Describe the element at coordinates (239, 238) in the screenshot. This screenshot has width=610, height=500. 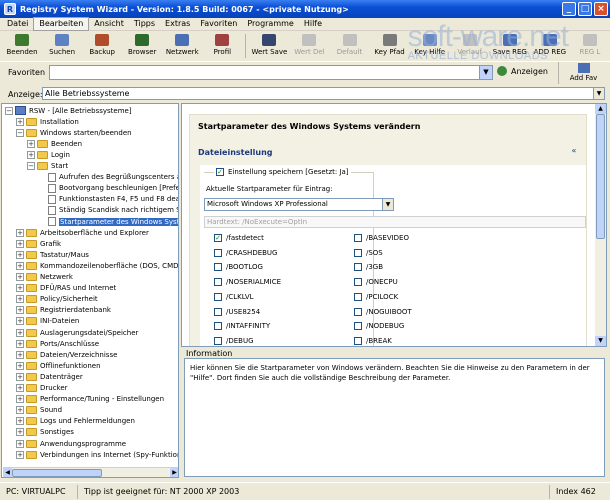
I see `param-row: ✓ /fastdetect` at that location.